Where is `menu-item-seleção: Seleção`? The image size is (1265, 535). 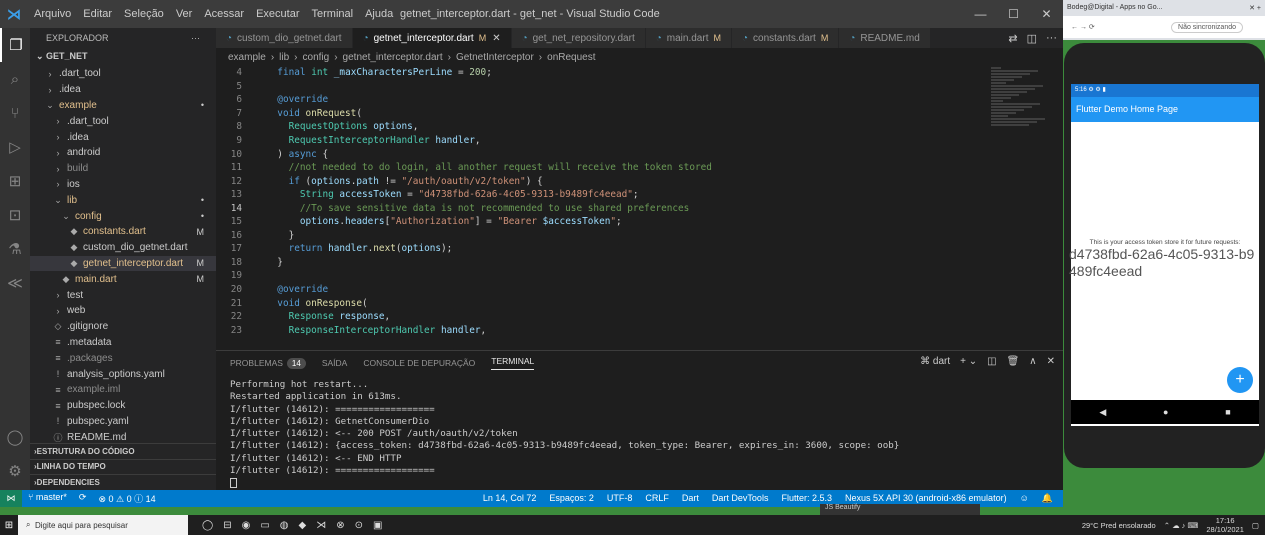
menu-item-seleção: Seleção is located at coordinates (144, 14).